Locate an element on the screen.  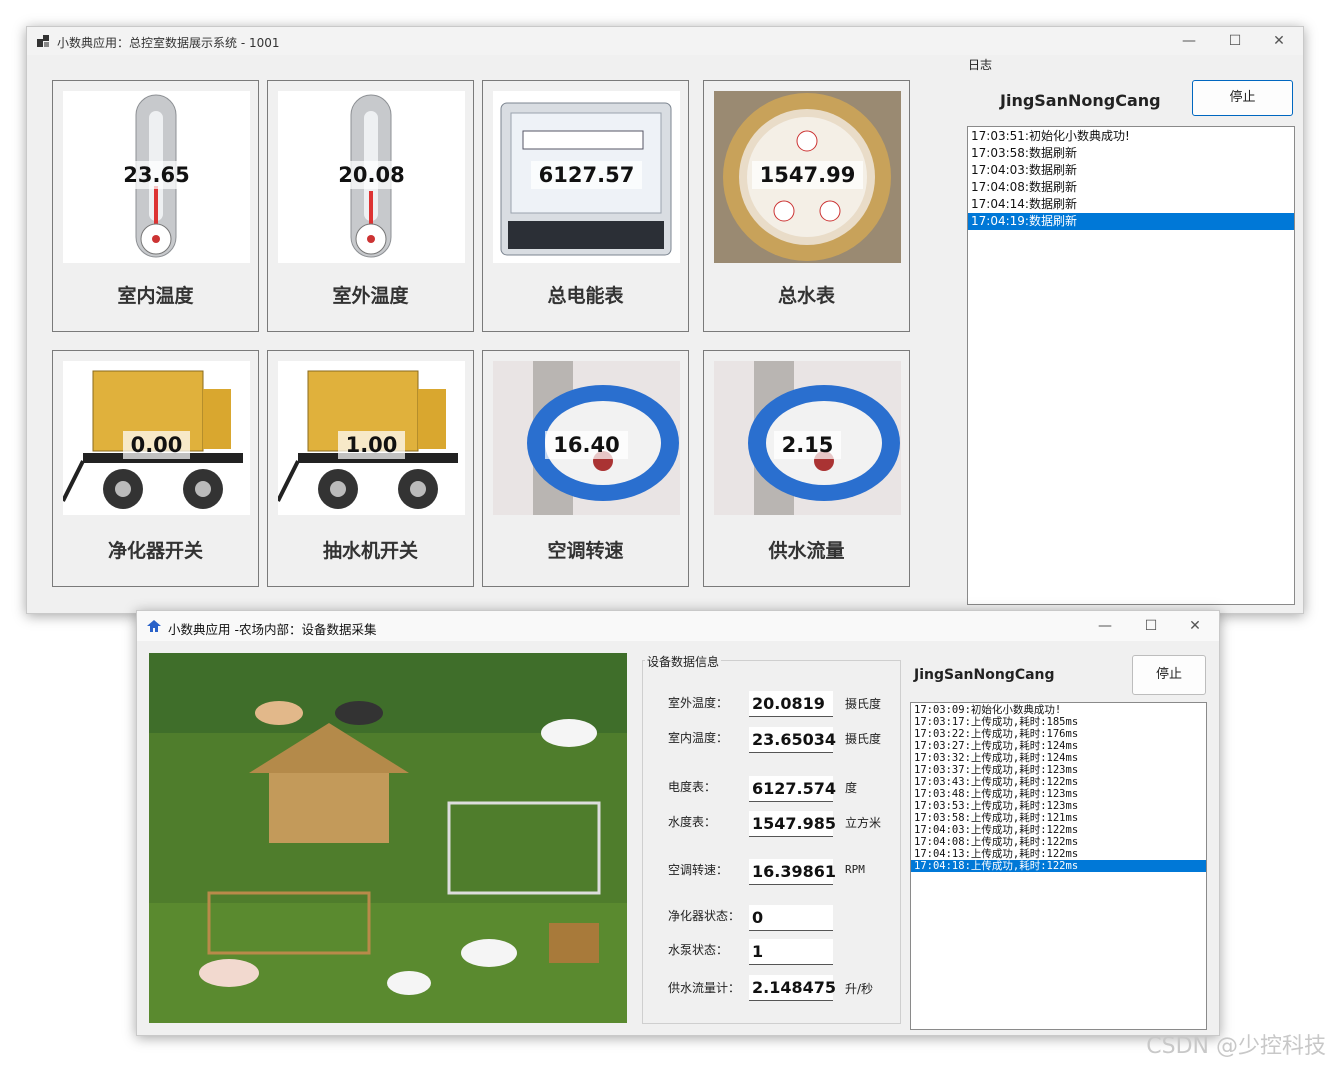
field-label: 净化器状态： is located at coordinates (704, 916).